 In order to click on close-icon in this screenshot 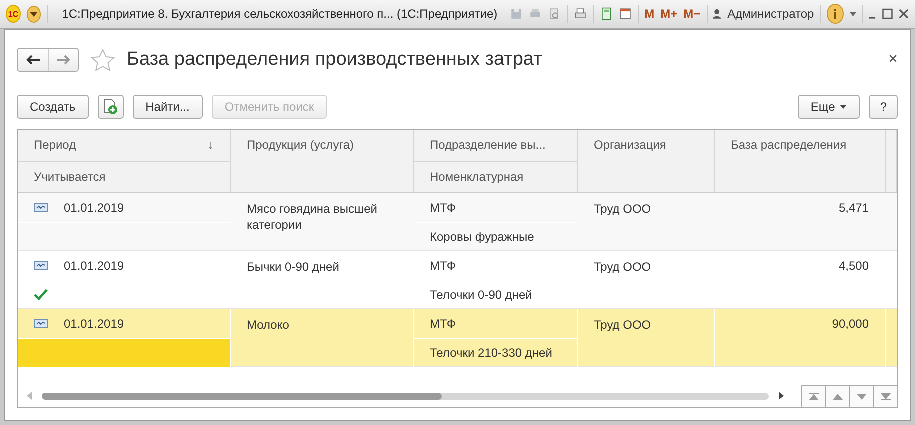, I will do `click(904, 14)`.